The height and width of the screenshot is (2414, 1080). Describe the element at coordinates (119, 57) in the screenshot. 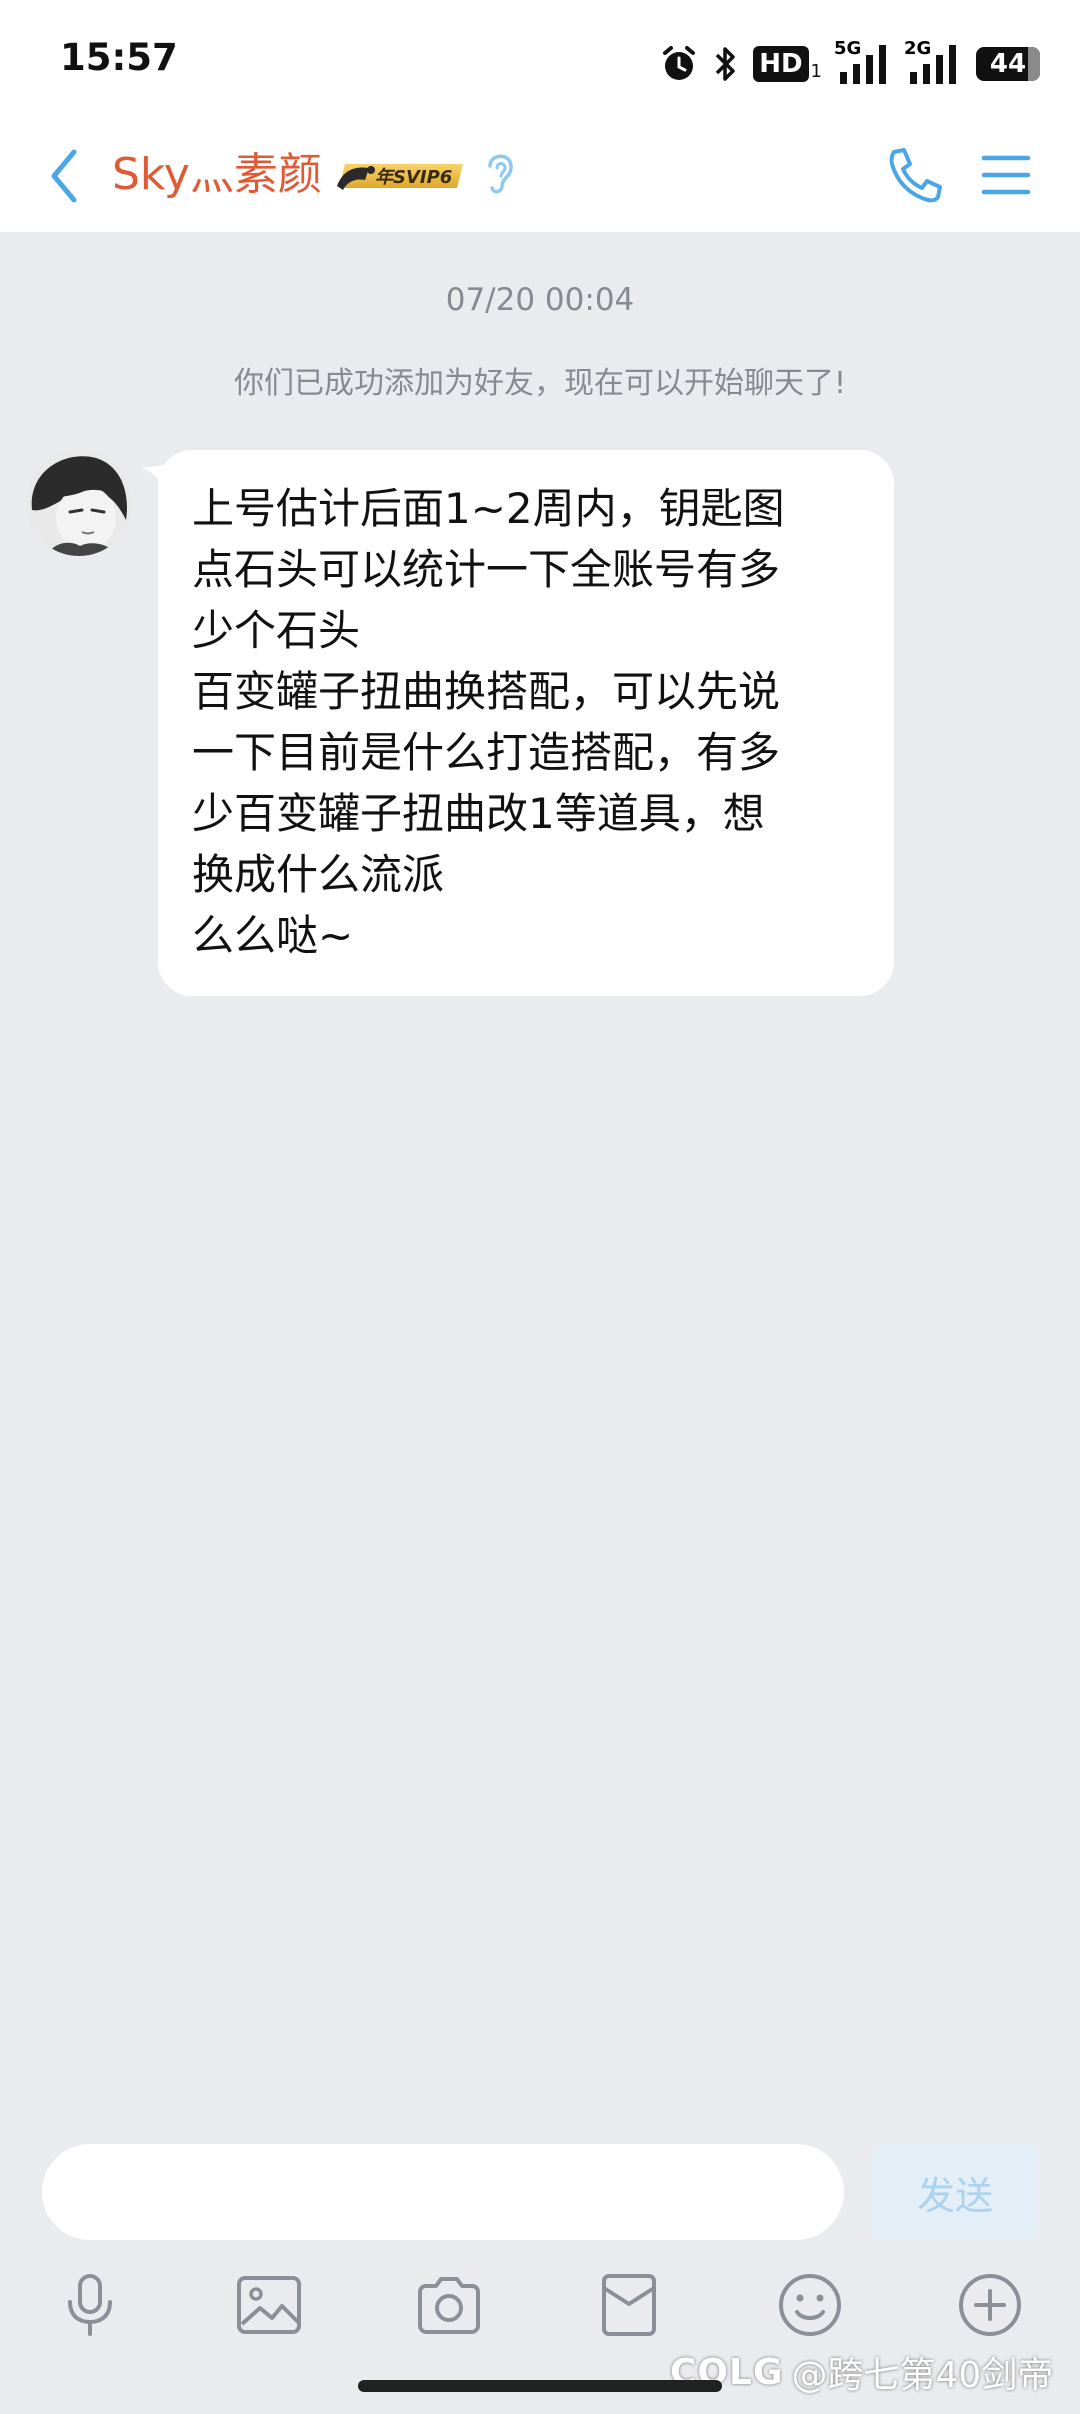

I see `status-time: 15:57` at that location.